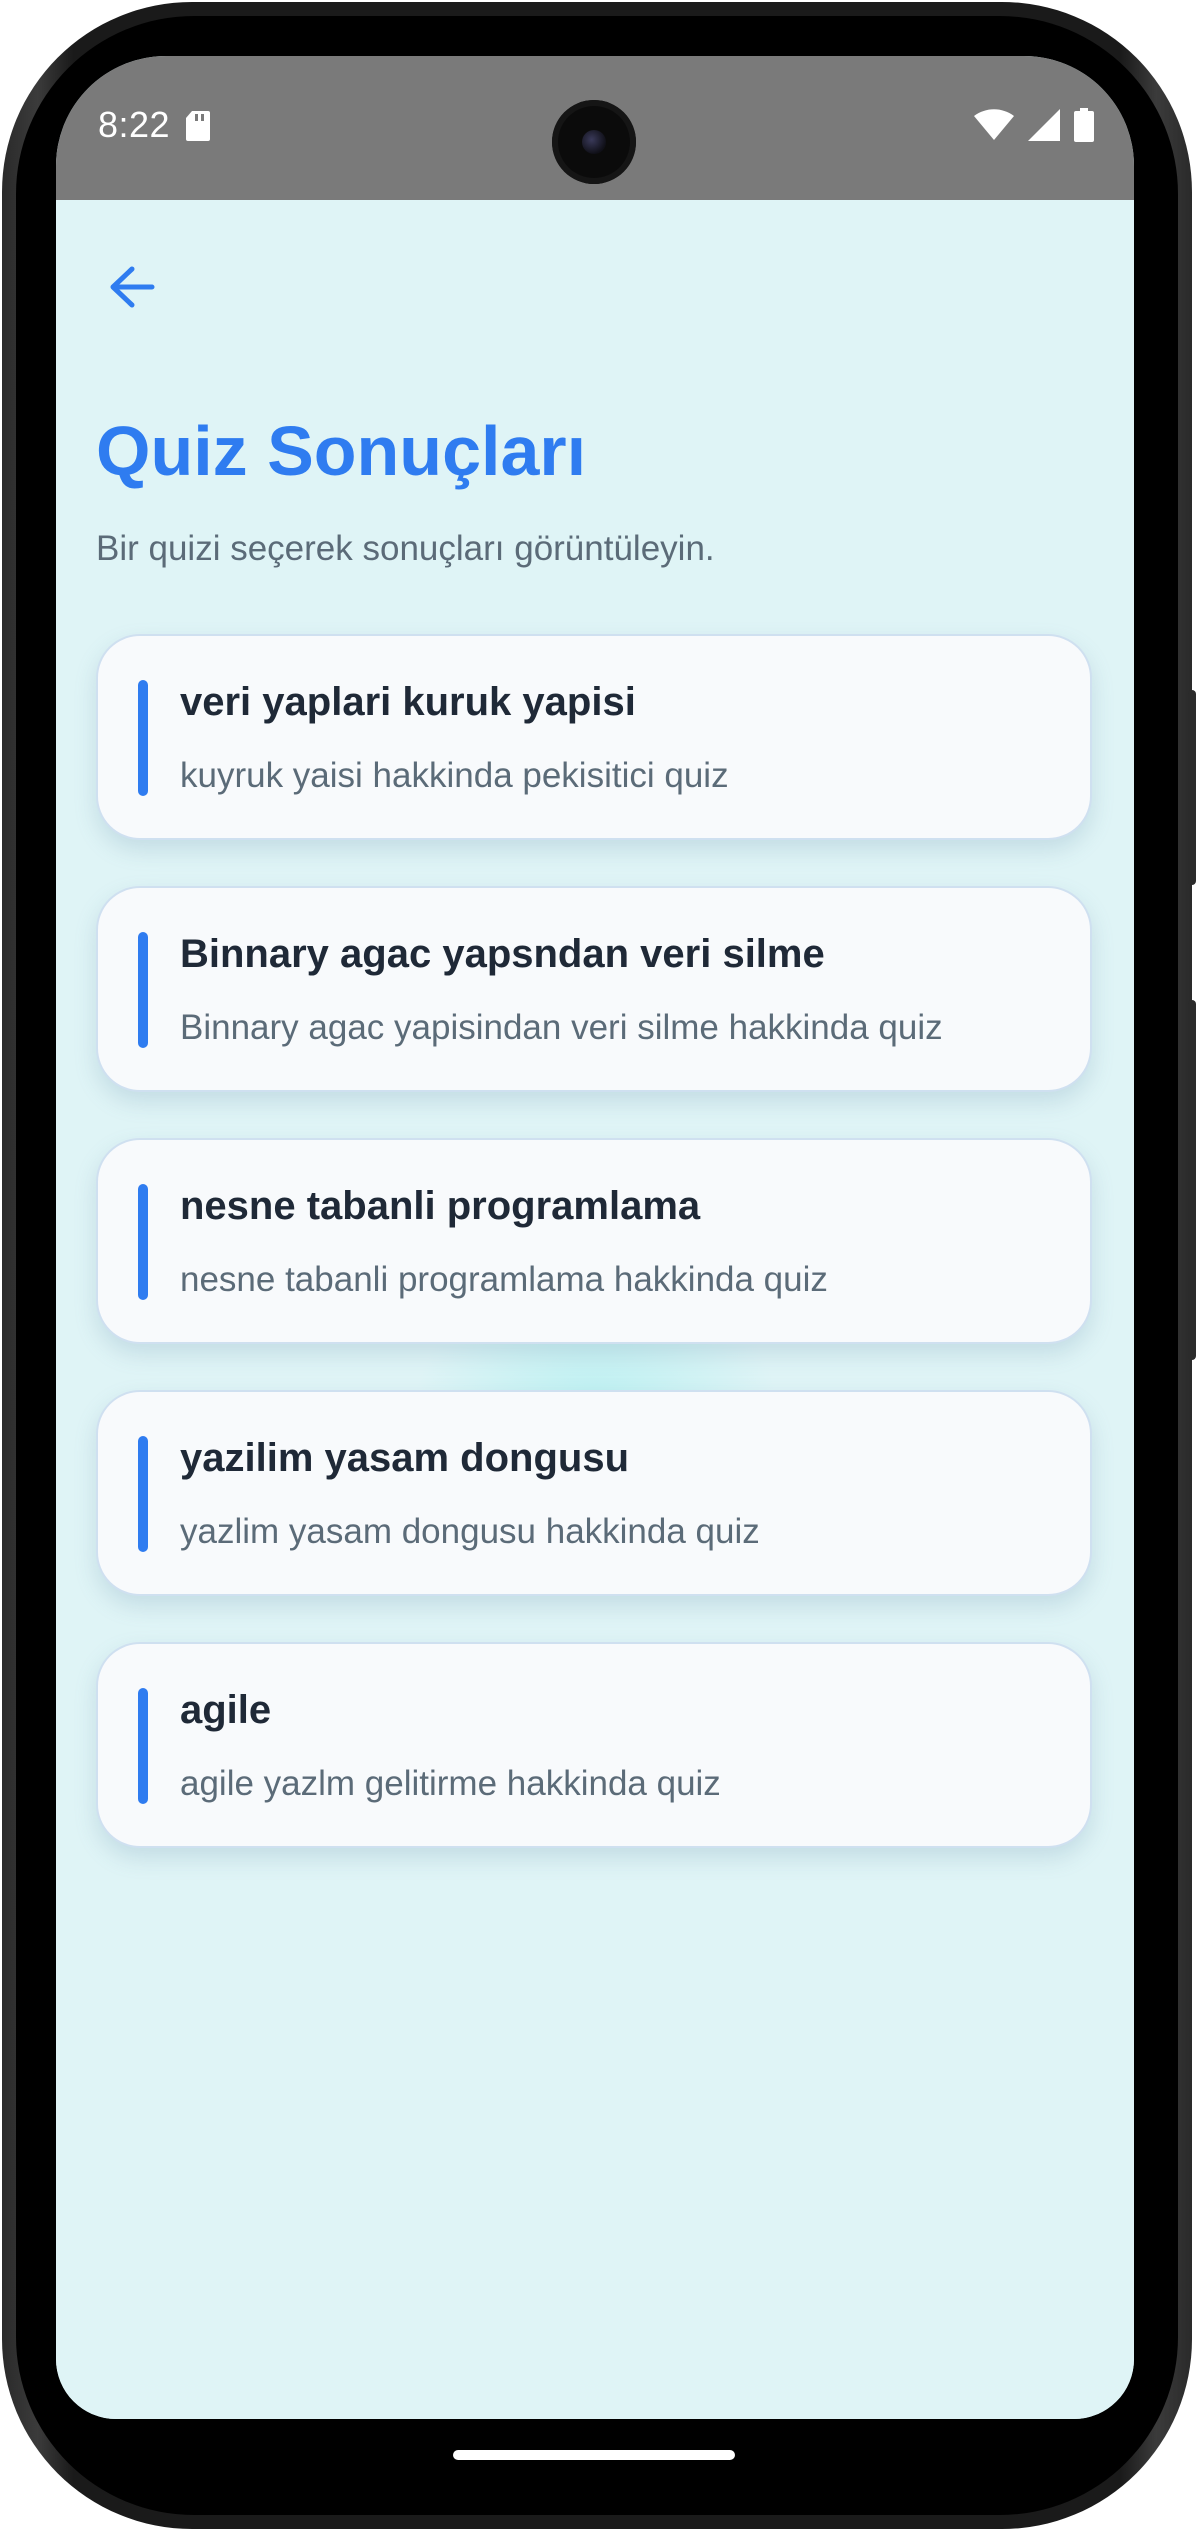  I want to click on quiz-title: yazilim yasam dongusu, so click(405, 1458).